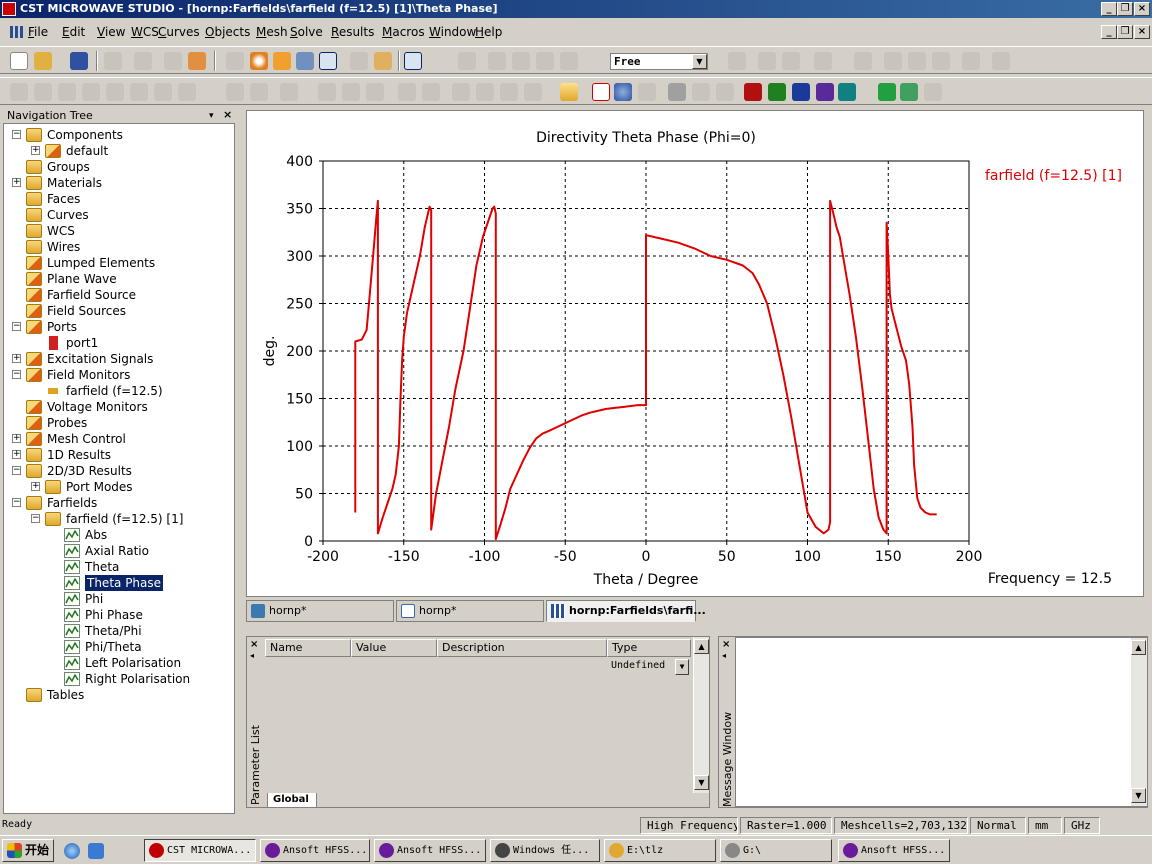 The width and height of the screenshot is (1152, 864). Describe the element at coordinates (145, 32) in the screenshot. I see `menu-wcs: WCS` at that location.